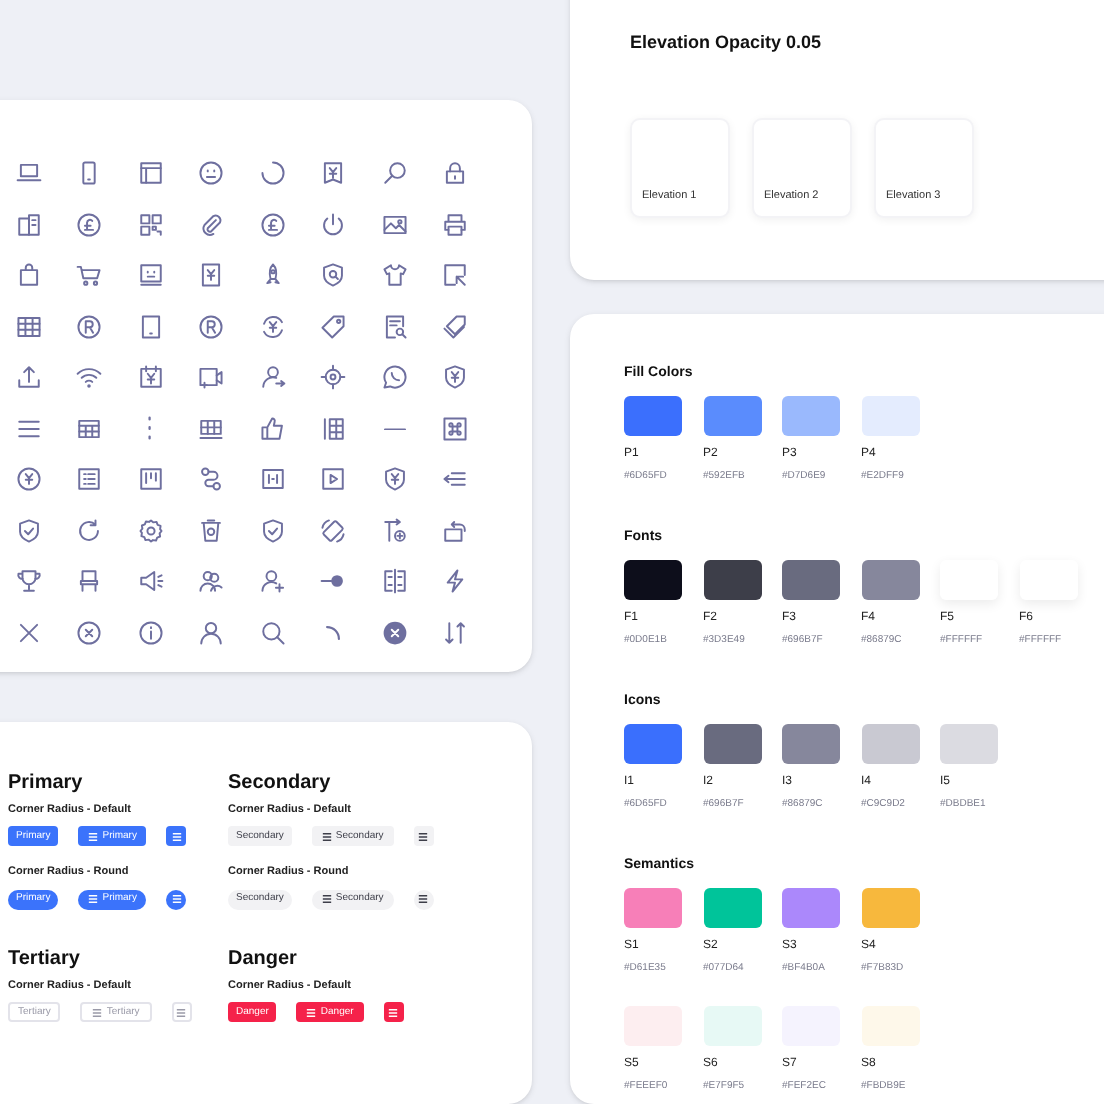 This screenshot has width=1104, height=1104. Describe the element at coordinates (28, 224) in the screenshot. I see `clipboard-icon` at that location.